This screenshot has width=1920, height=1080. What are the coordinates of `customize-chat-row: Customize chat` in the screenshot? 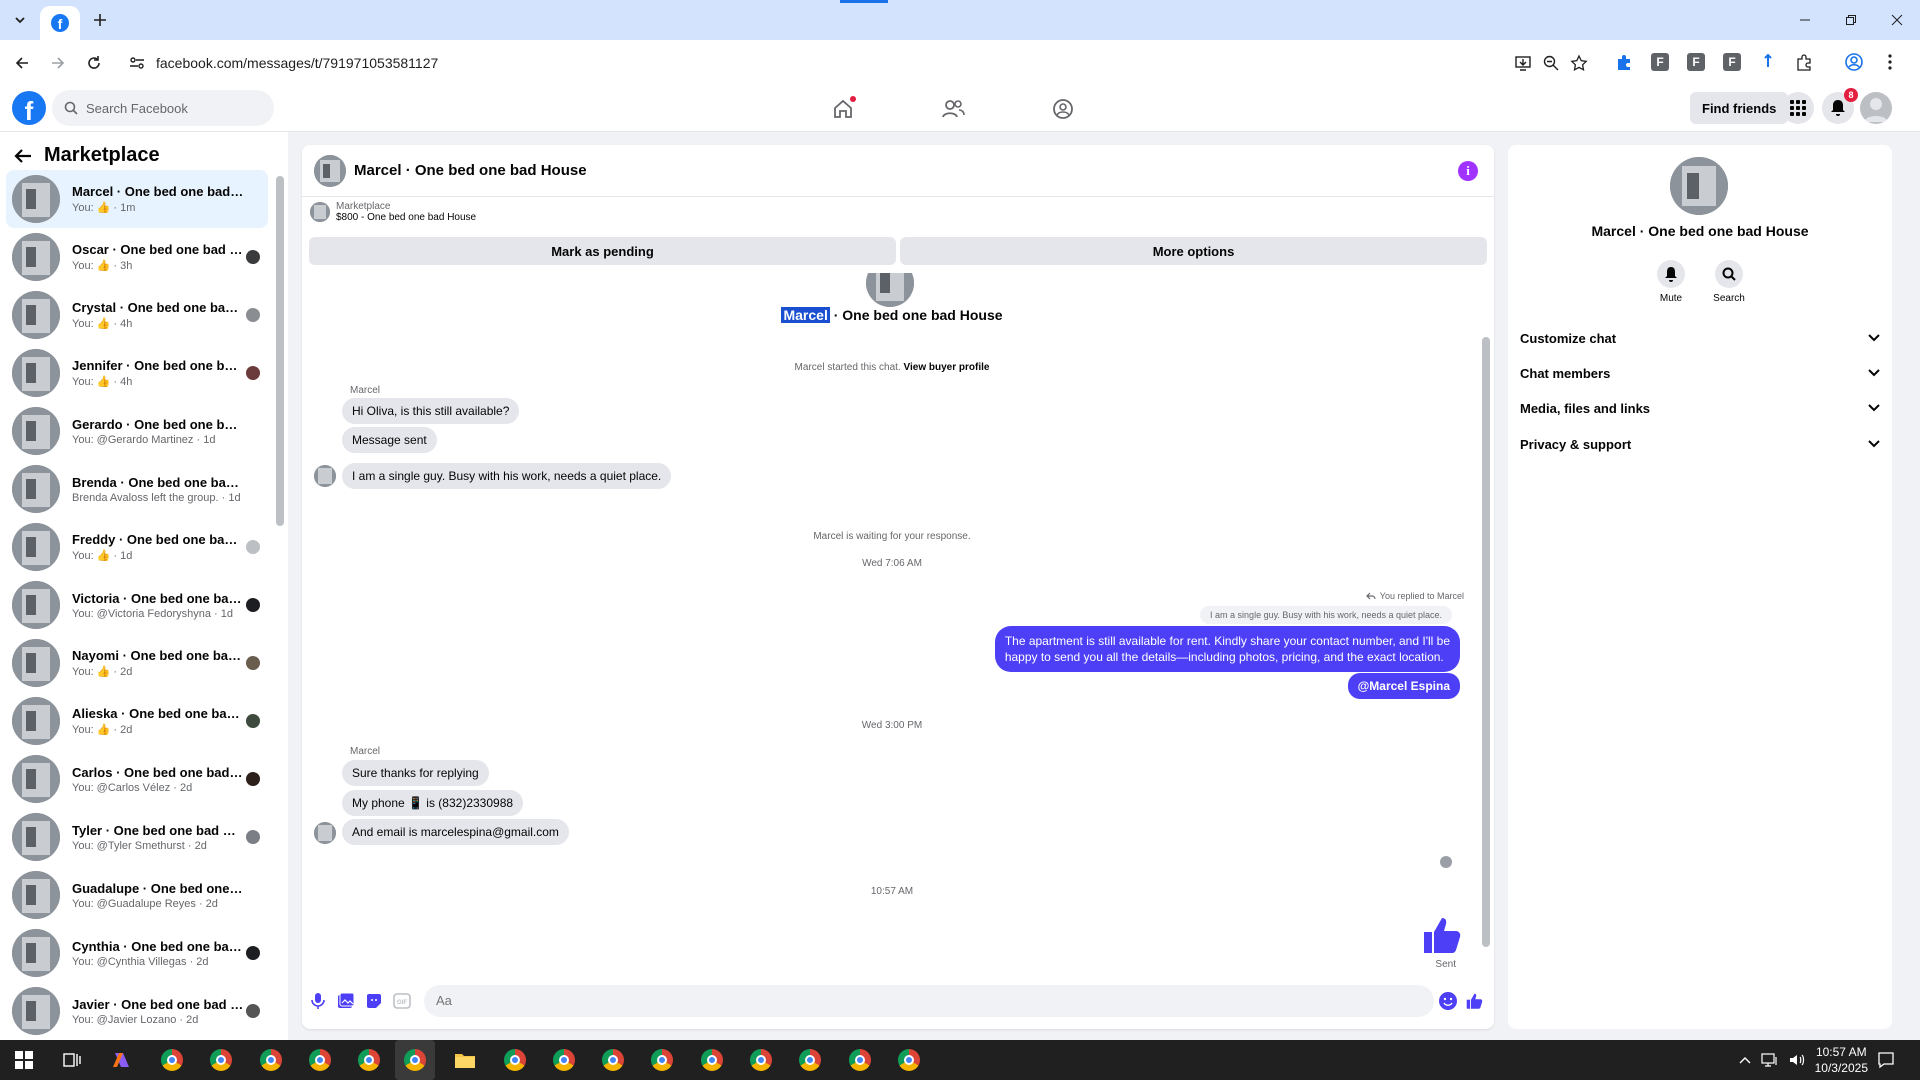 It's located at (1700, 338).